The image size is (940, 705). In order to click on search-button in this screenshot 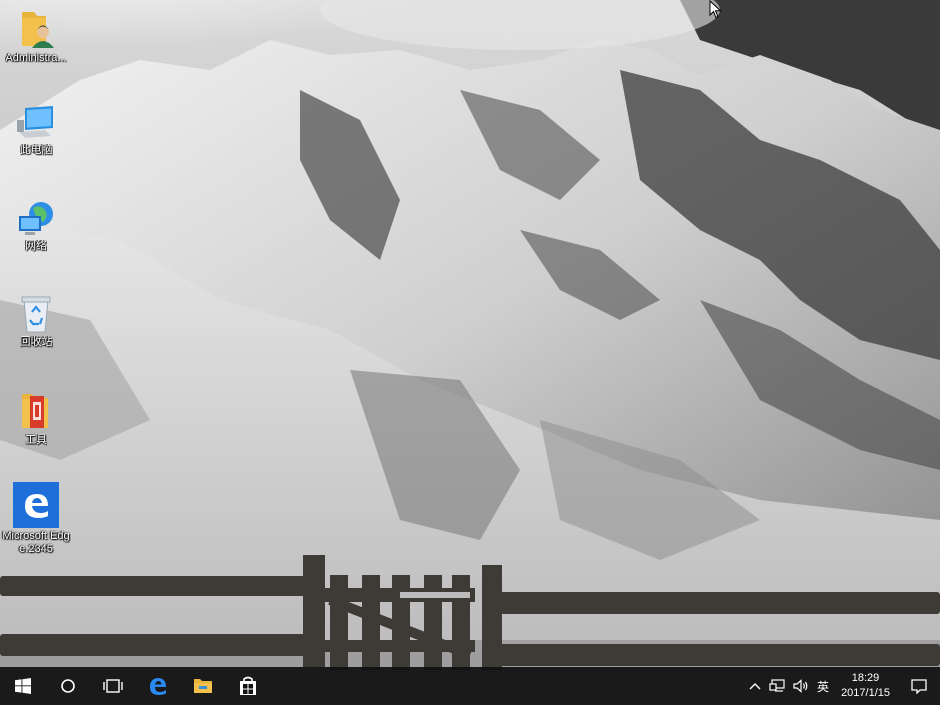, I will do `click(67, 686)`.